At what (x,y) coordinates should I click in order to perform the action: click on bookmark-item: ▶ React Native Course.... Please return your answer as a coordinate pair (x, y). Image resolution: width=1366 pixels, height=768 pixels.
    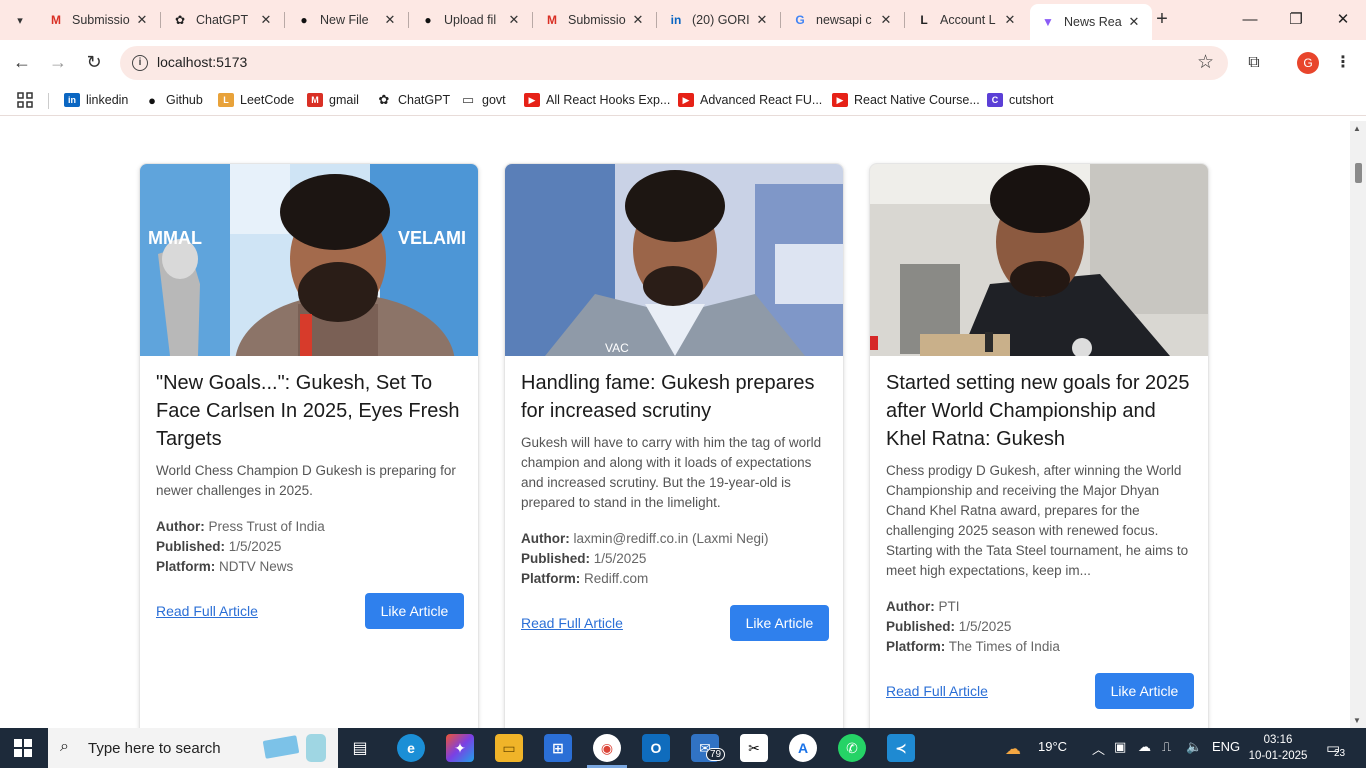
    Looking at the image, I should click on (906, 100).